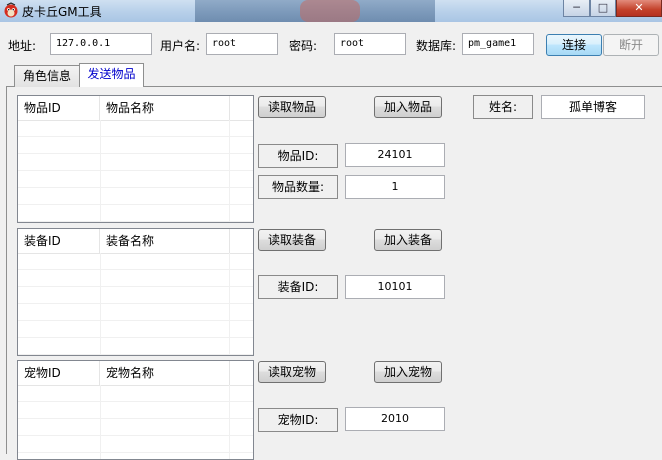  I want to click on window-title: 皮卡丘GM工具, so click(62, 12).